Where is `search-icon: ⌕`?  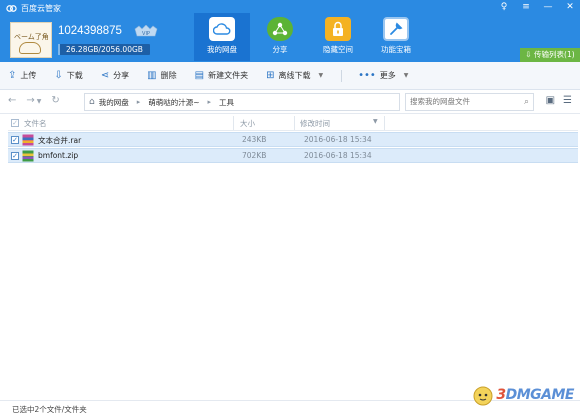
search-icon: ⌕ is located at coordinates (526, 102).